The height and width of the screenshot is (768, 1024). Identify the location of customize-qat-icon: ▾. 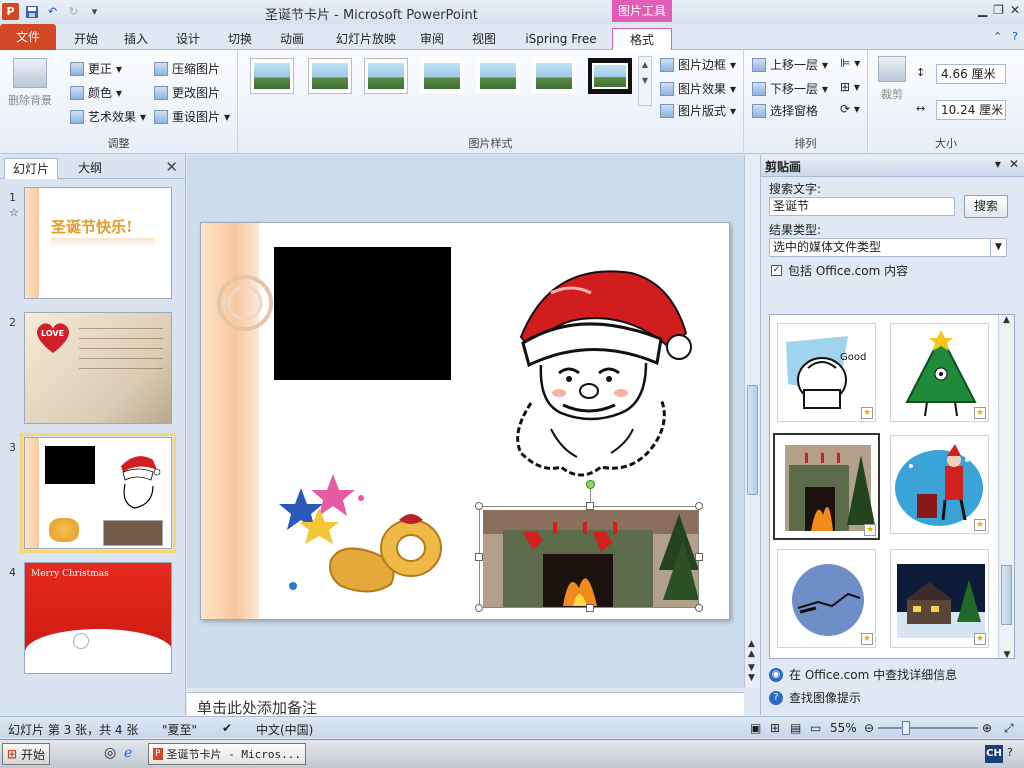
(94, 11).